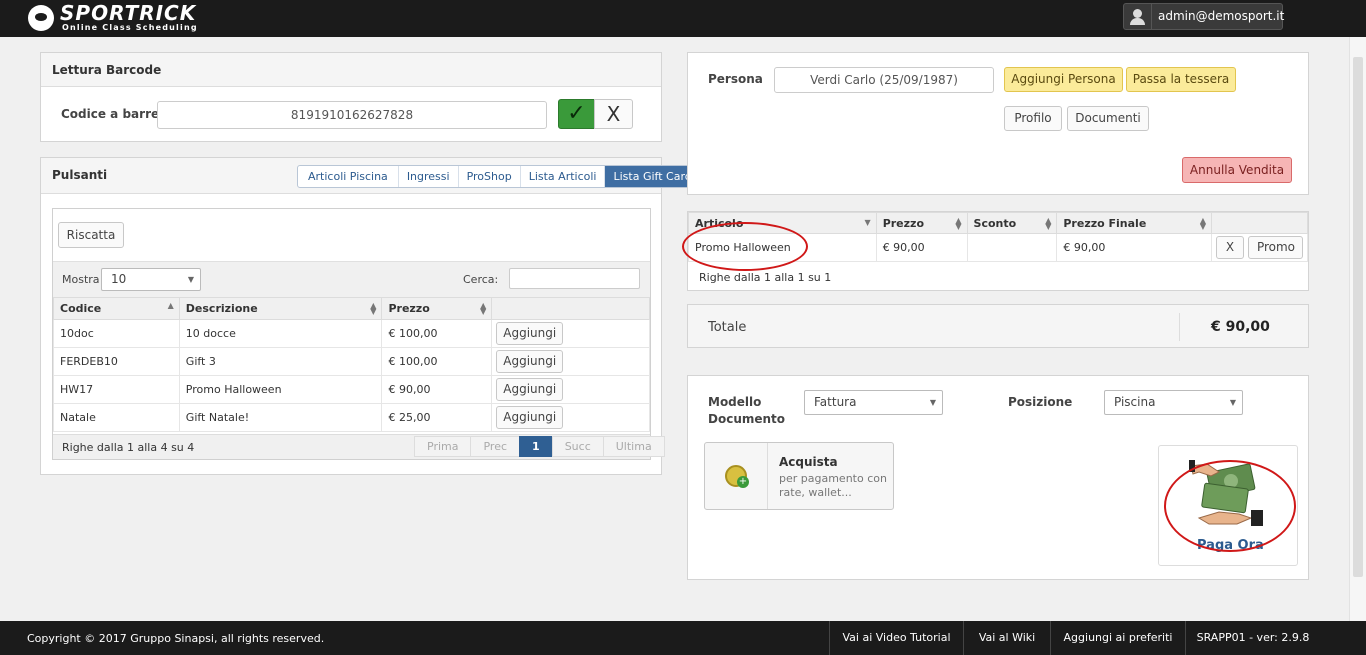 The width and height of the screenshot is (1366, 655). I want to click on coins-icon-box: +, so click(736, 476).